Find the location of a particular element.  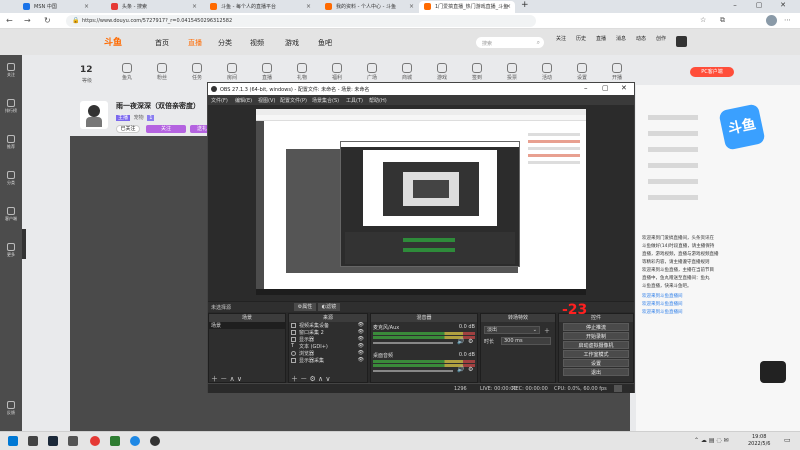

search-icon: ⌕ is located at coordinates (538, 43).